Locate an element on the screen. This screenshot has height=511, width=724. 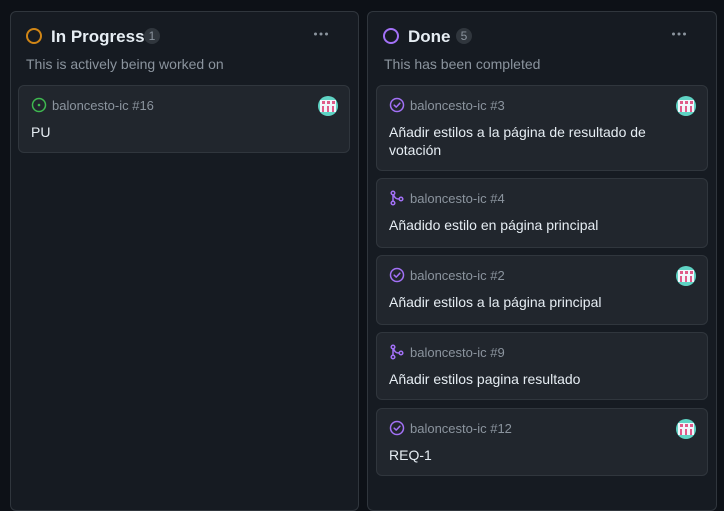
card-repo-link: baloncesto-ic #3 is located at coordinates (457, 105).